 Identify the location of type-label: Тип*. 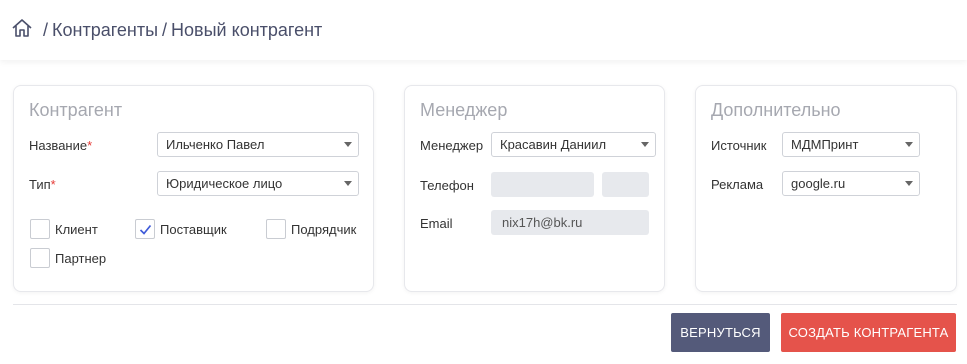
(42, 184).